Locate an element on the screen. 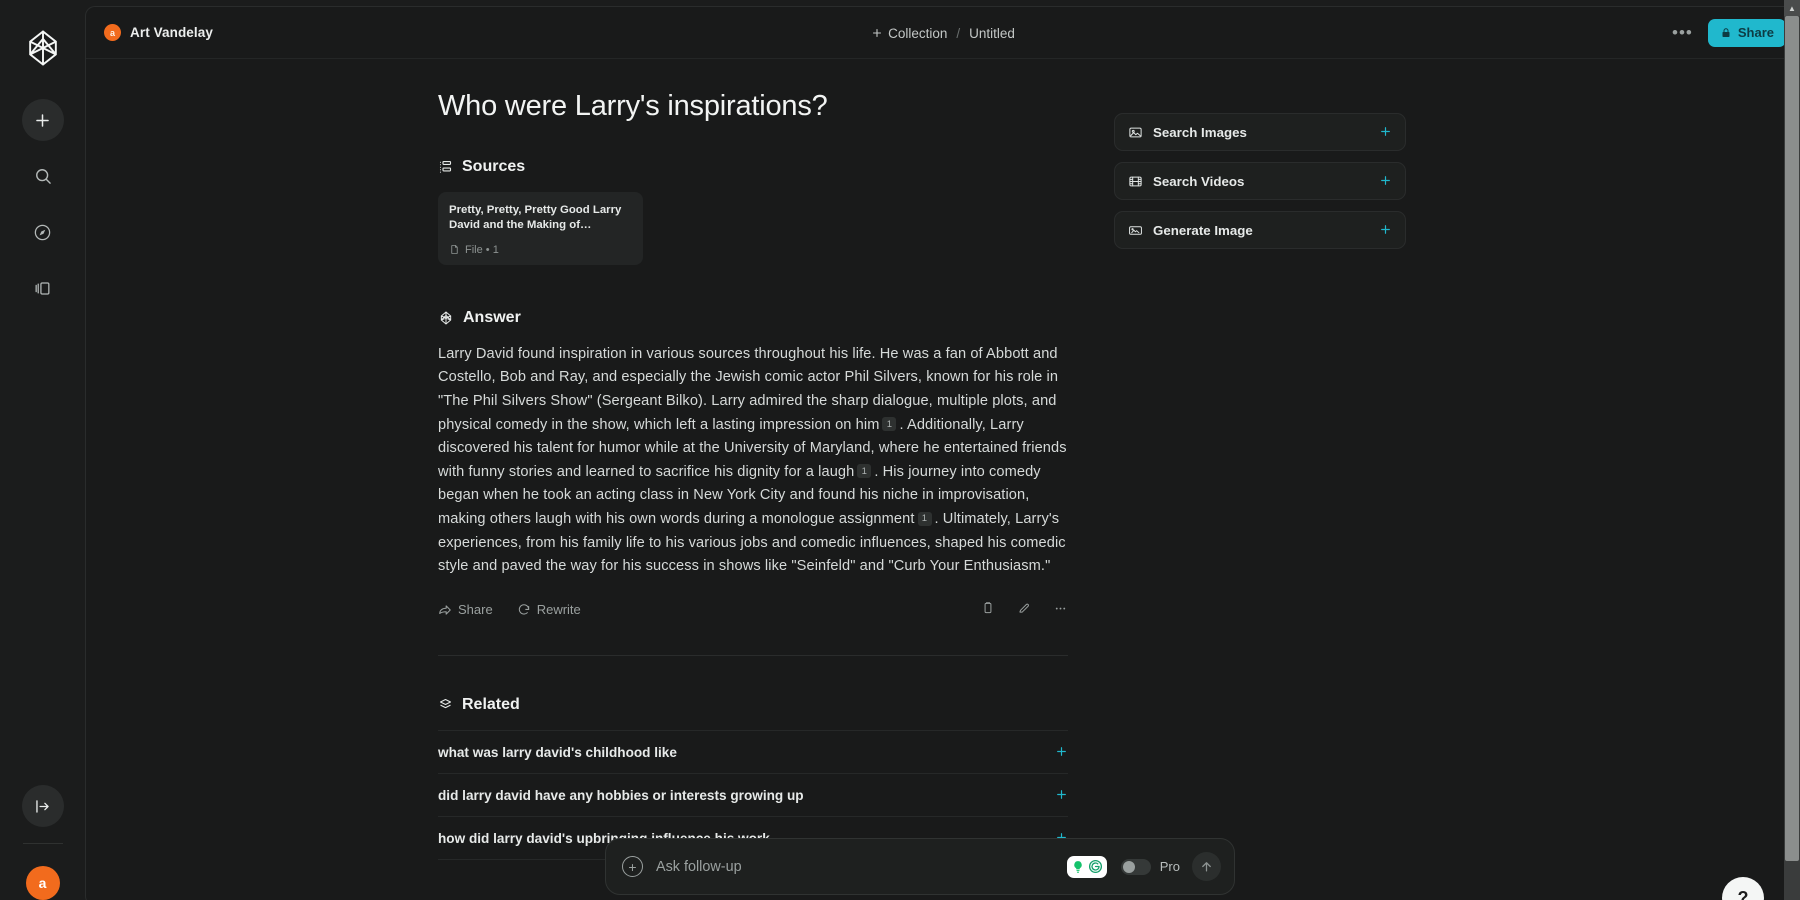 Image resolution: width=1800 pixels, height=900 pixels. source-card-meta: File • 1 is located at coordinates (540, 250).